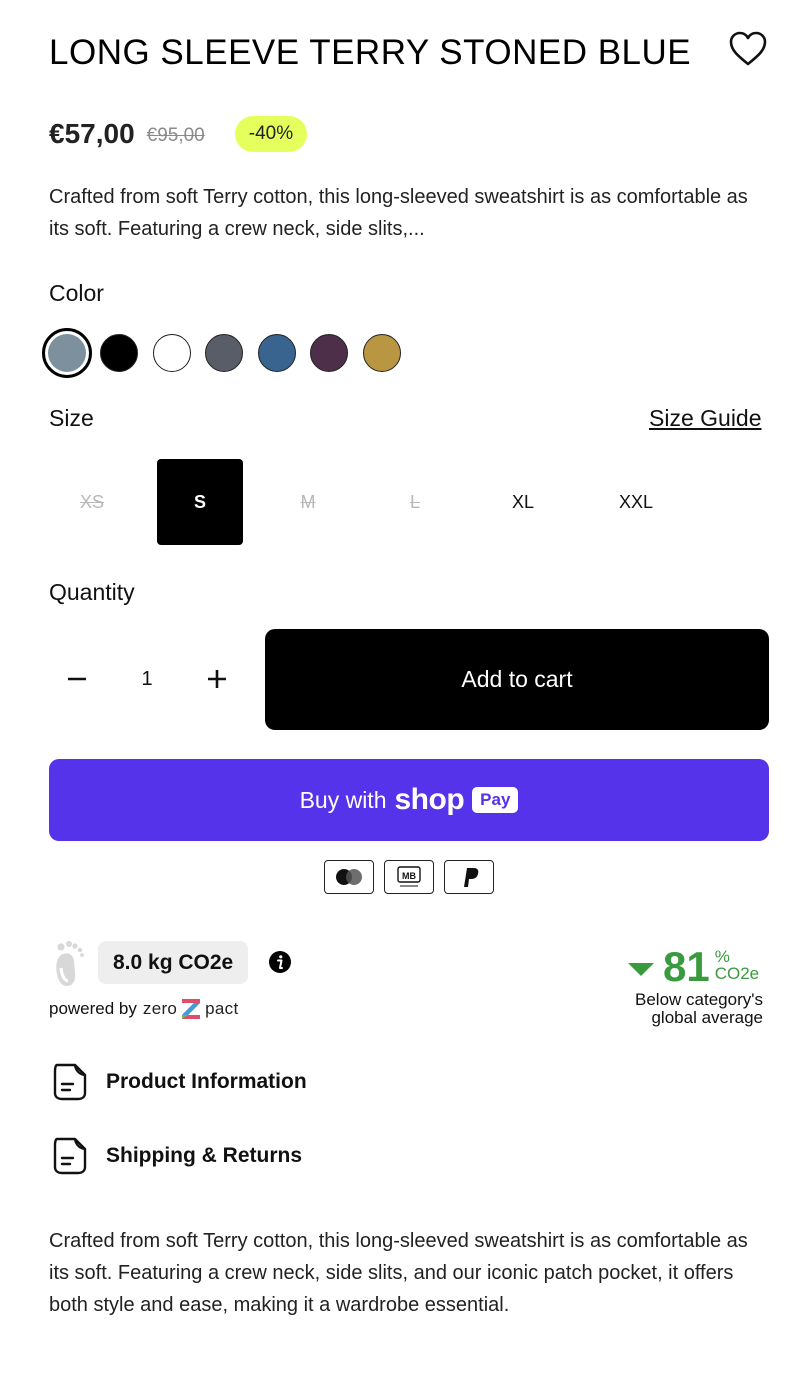  Describe the element at coordinates (699, 999) in the screenshot. I see `co2-note-line1: Below category's` at that location.